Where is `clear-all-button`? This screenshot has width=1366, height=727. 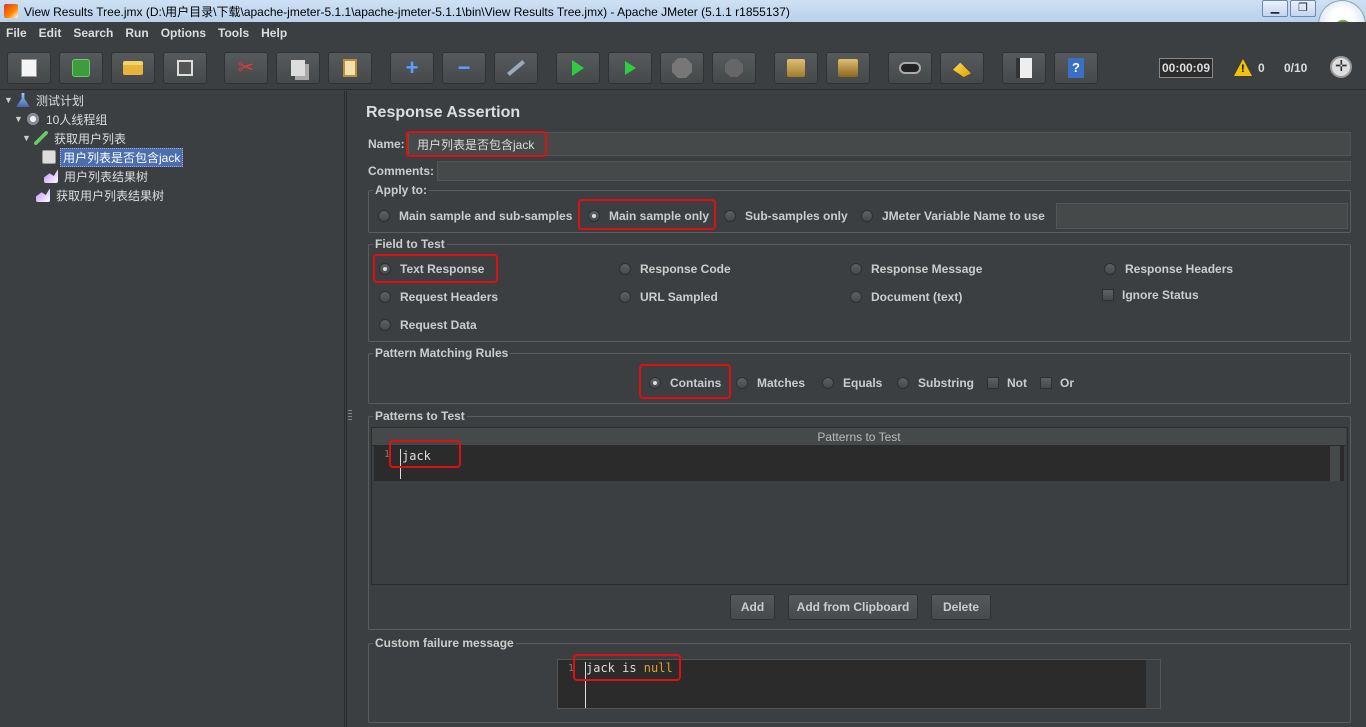 clear-all-button is located at coordinates (848, 68).